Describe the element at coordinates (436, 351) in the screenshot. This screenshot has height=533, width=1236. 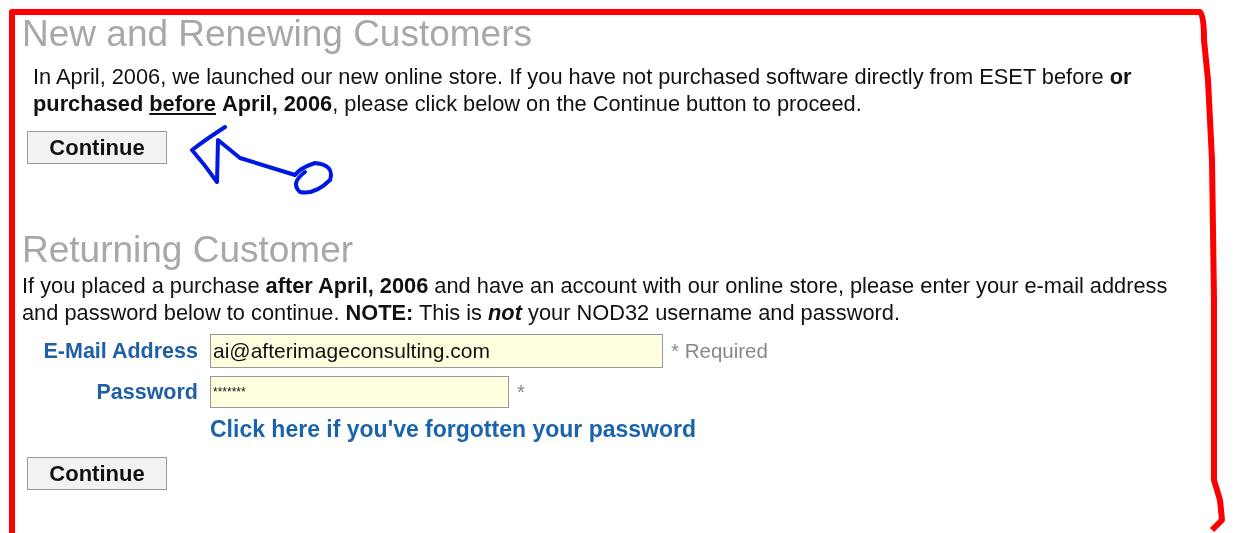
I see `email-field: ai@afterimageconsulting.com` at that location.